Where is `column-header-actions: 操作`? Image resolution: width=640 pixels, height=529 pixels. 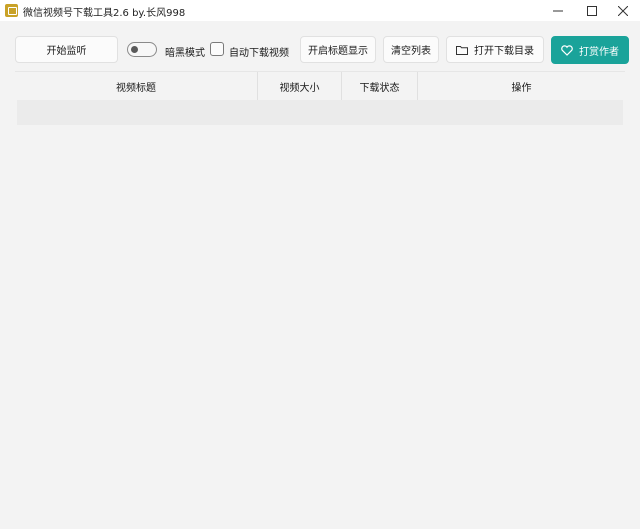 column-header-actions: 操作 is located at coordinates (521, 86).